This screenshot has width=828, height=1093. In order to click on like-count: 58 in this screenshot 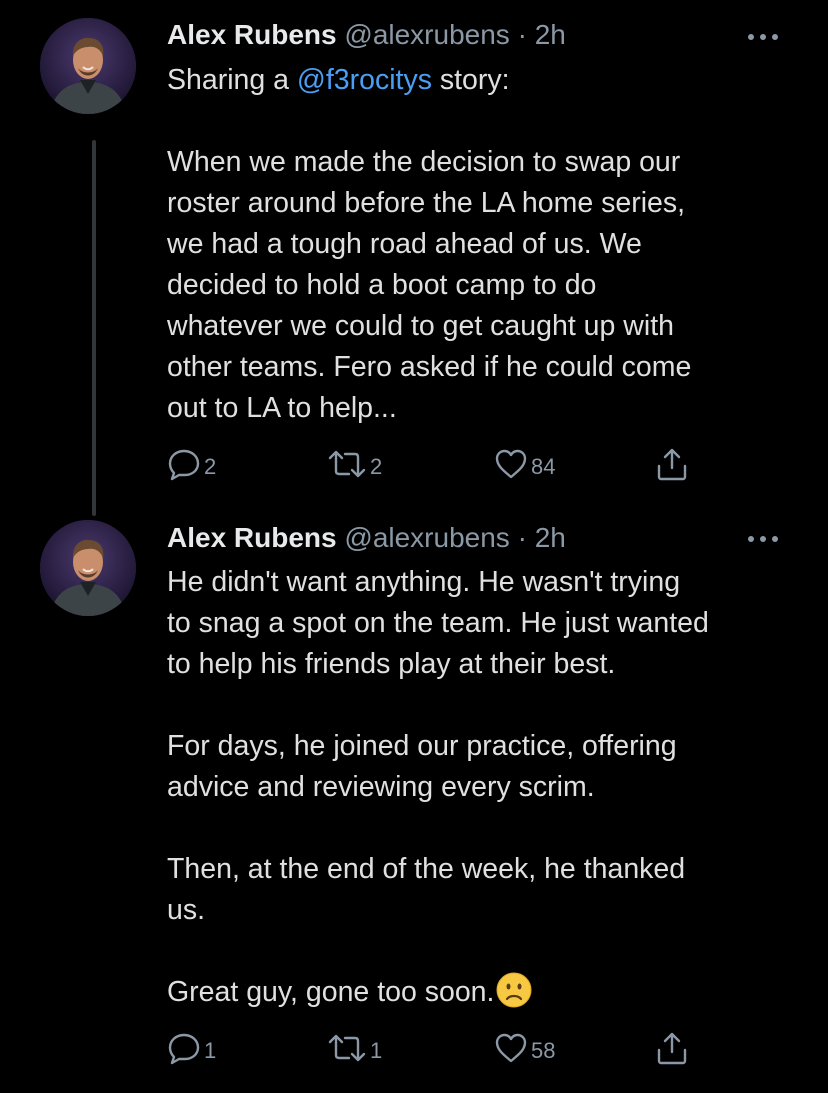, I will do `click(543, 1050)`.